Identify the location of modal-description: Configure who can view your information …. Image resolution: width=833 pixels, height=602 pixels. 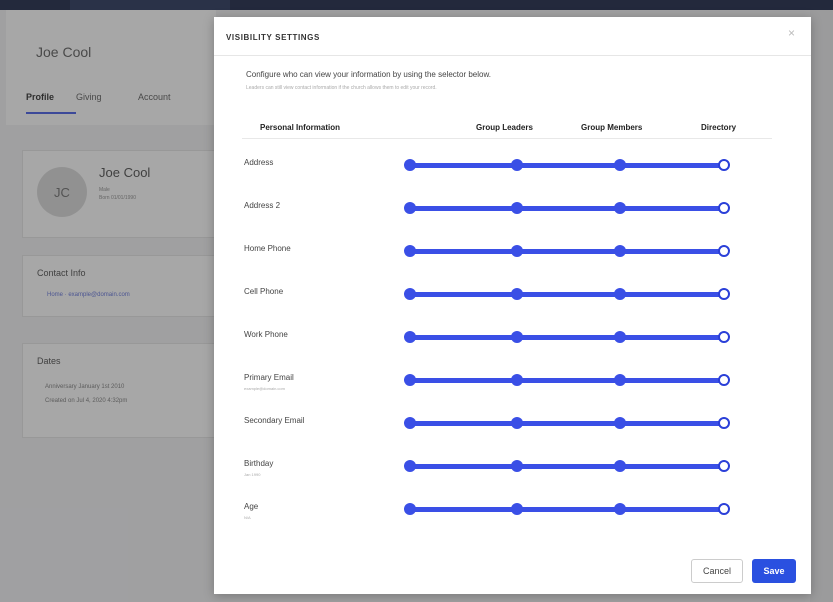
(369, 74).